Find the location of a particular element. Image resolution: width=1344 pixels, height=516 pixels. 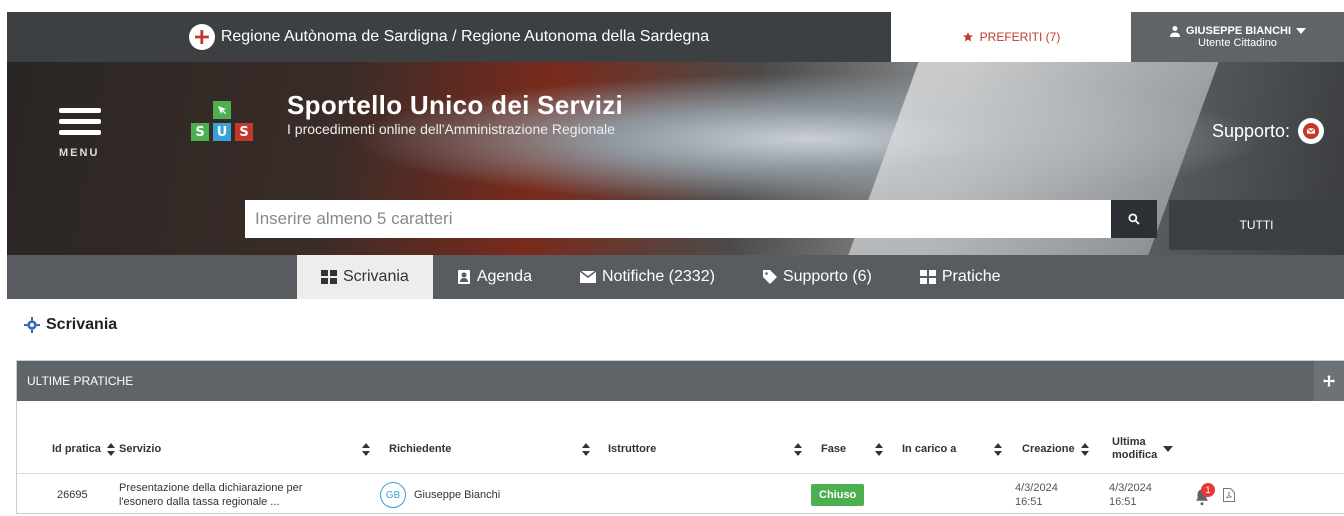

tab-agenda: Agenda is located at coordinates (494, 277).